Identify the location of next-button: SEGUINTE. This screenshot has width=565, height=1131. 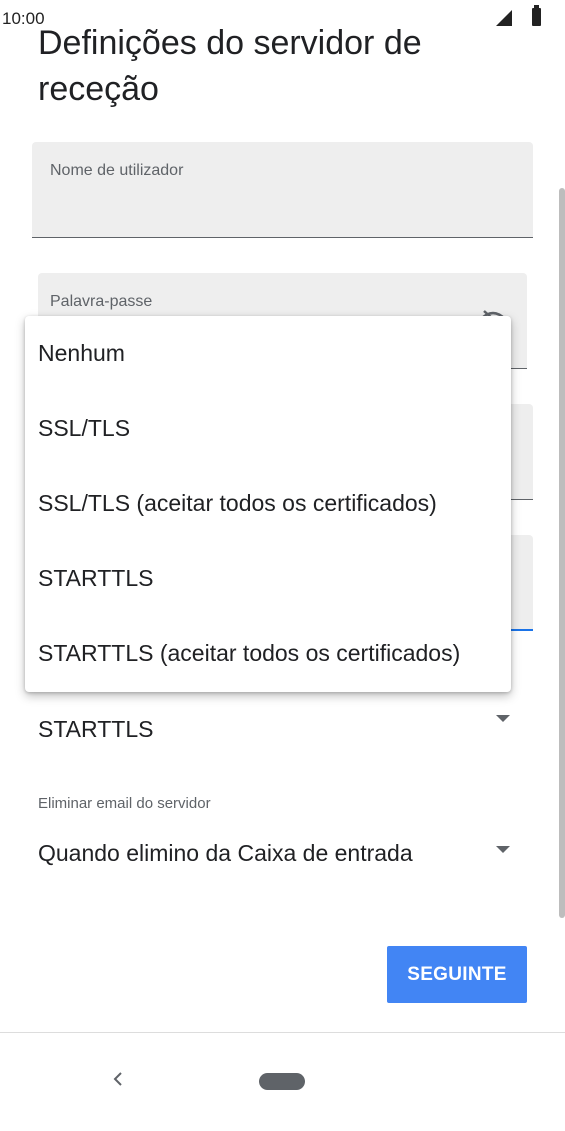
(457, 974).